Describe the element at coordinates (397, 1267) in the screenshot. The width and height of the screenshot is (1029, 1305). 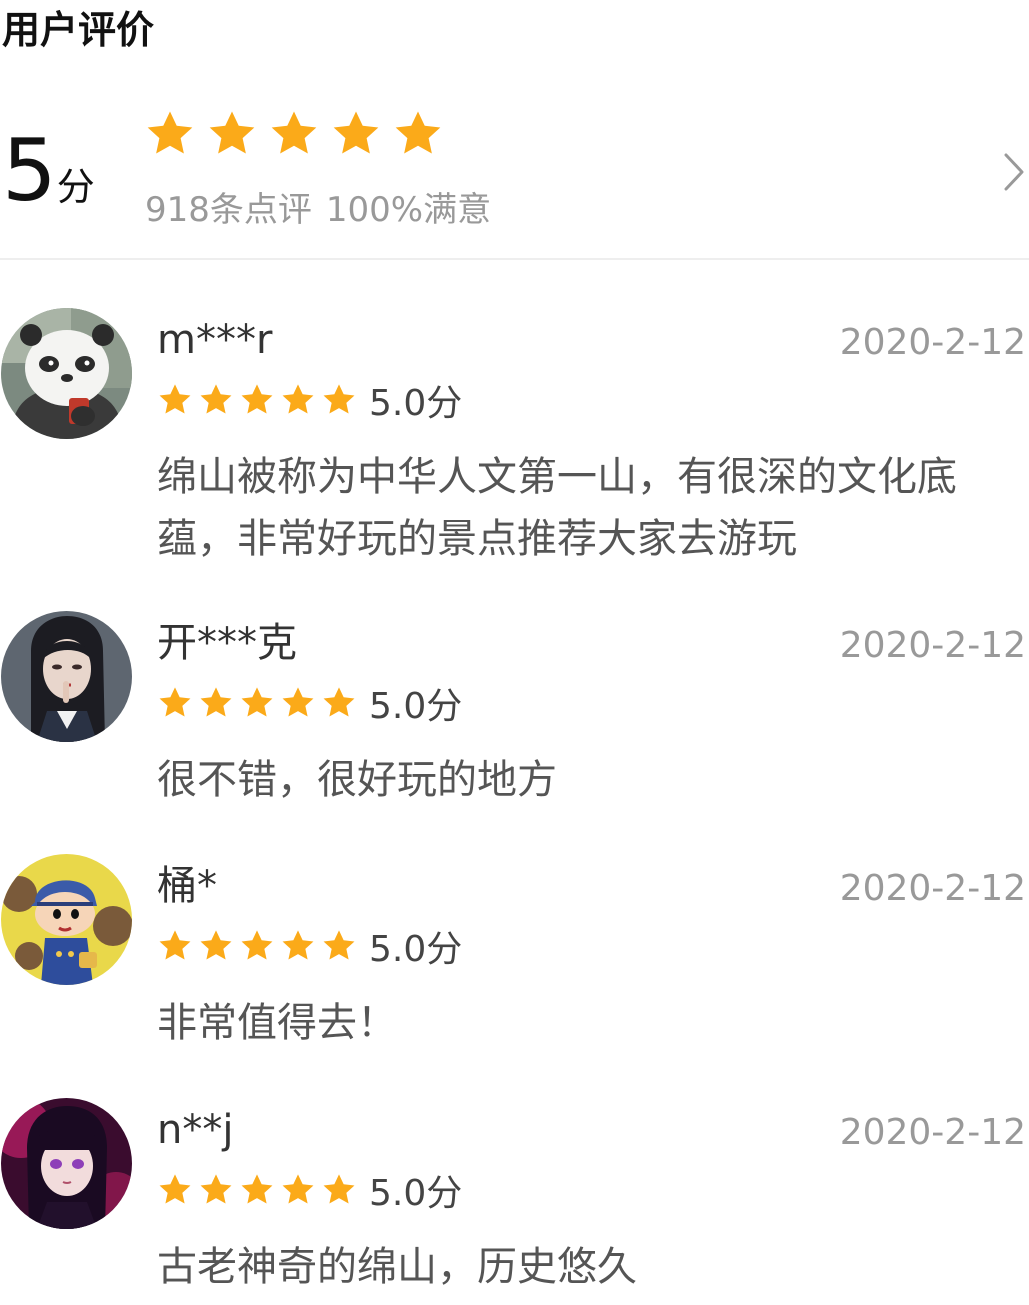
I see `review-content: 古老神奇的绵山，历史悠久` at that location.